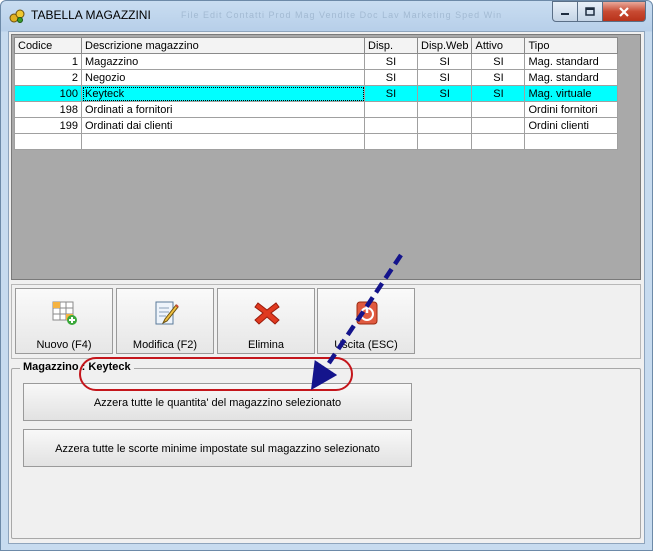 Image resolution: width=653 pixels, height=552 pixels. What do you see at coordinates (223, 93) in the screenshot?
I see `cell-descrizione: Keyteck` at bounding box center [223, 93].